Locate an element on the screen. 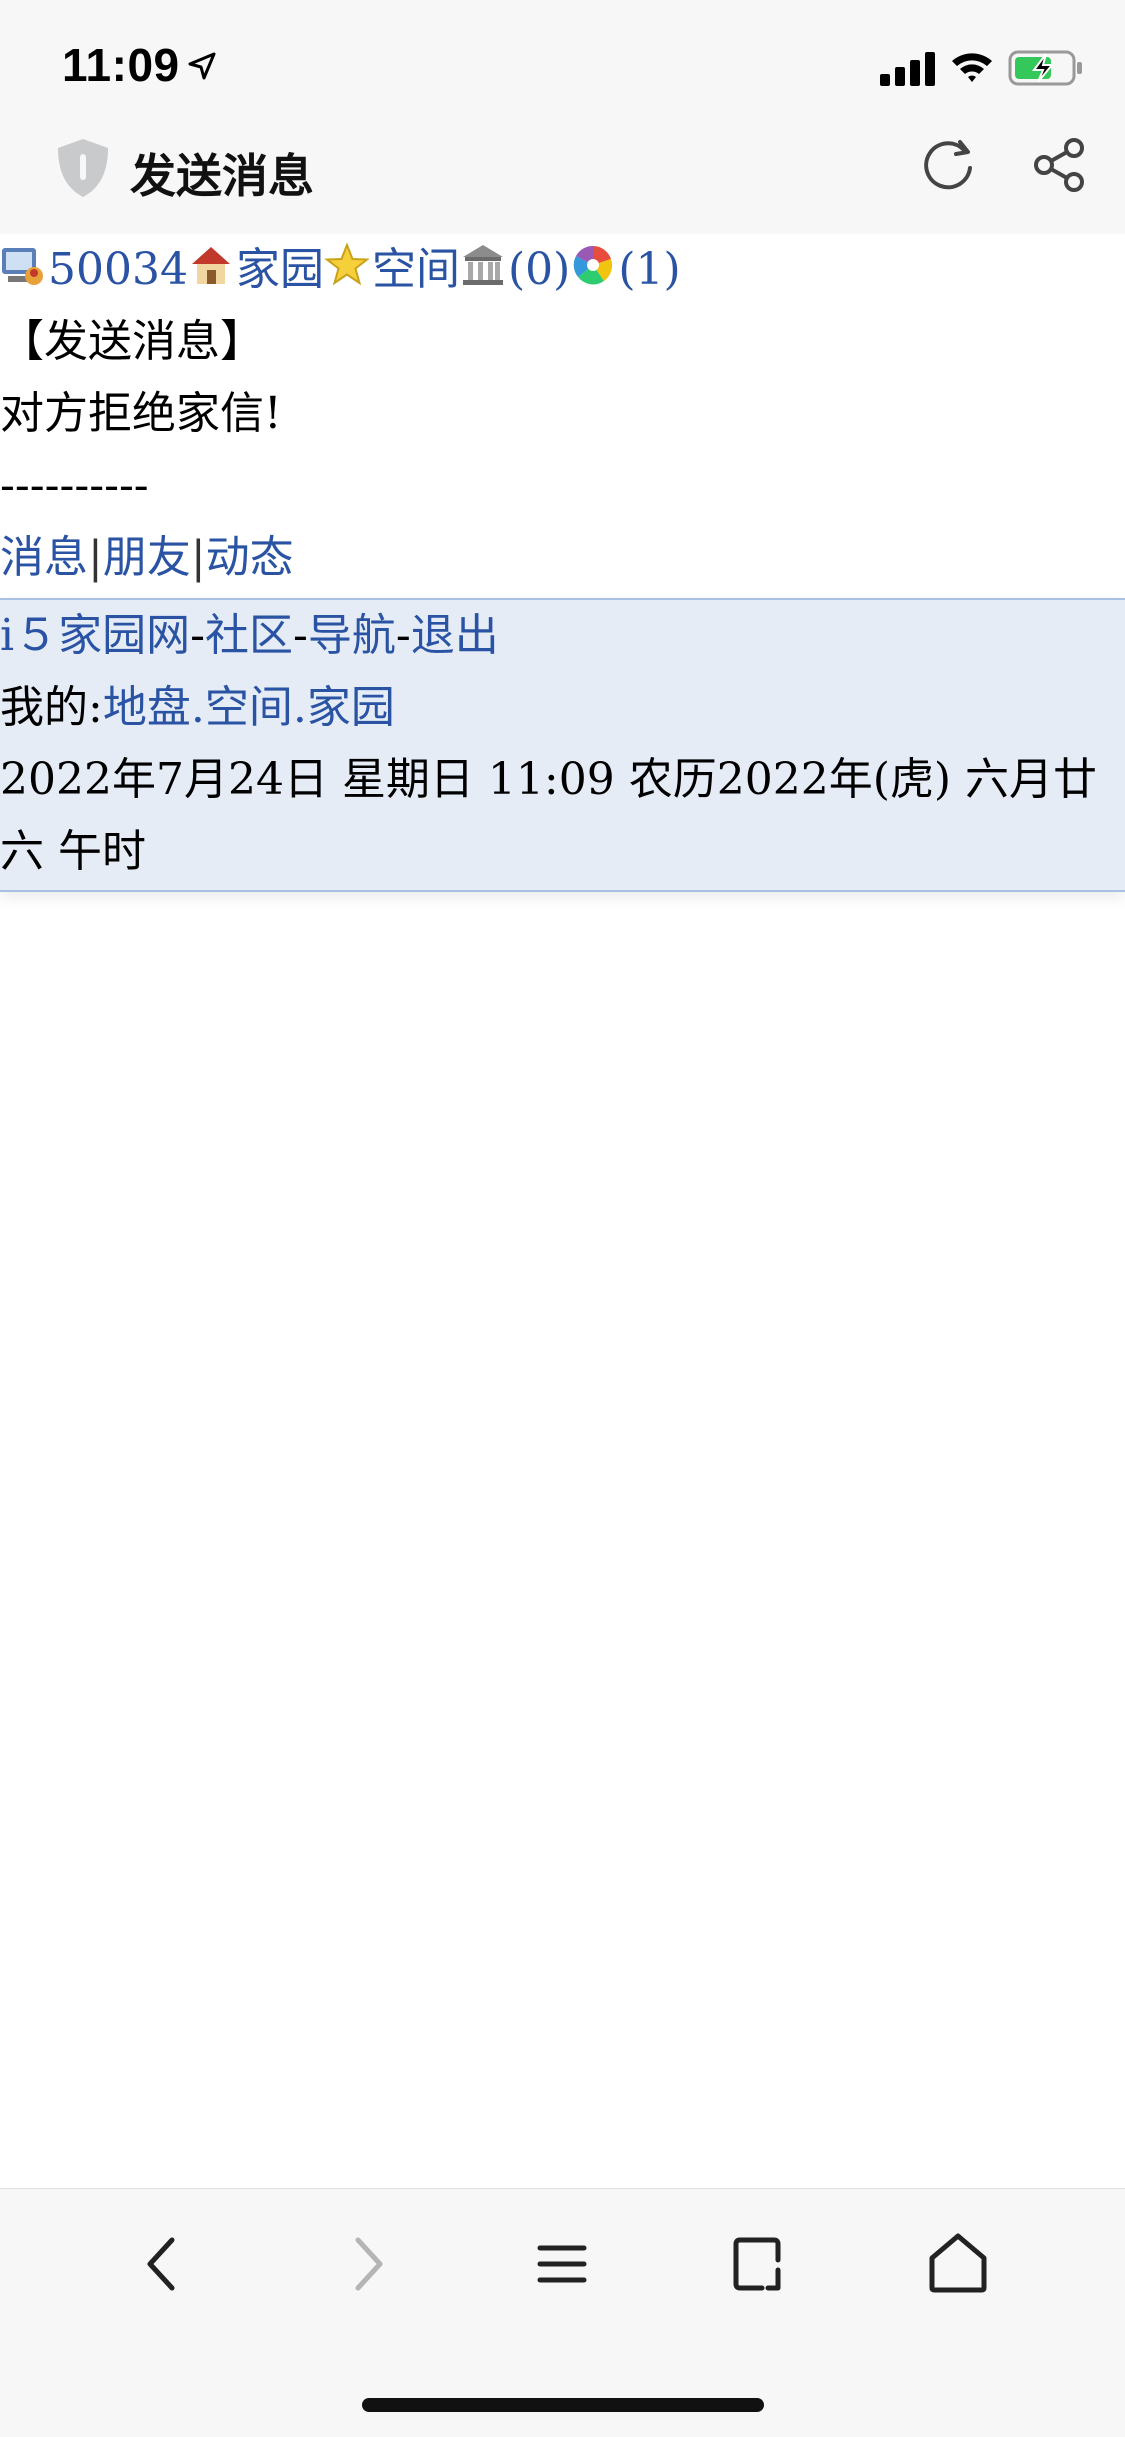 The image size is (1125, 2437). tabs-icon is located at coordinates (760, 2264).